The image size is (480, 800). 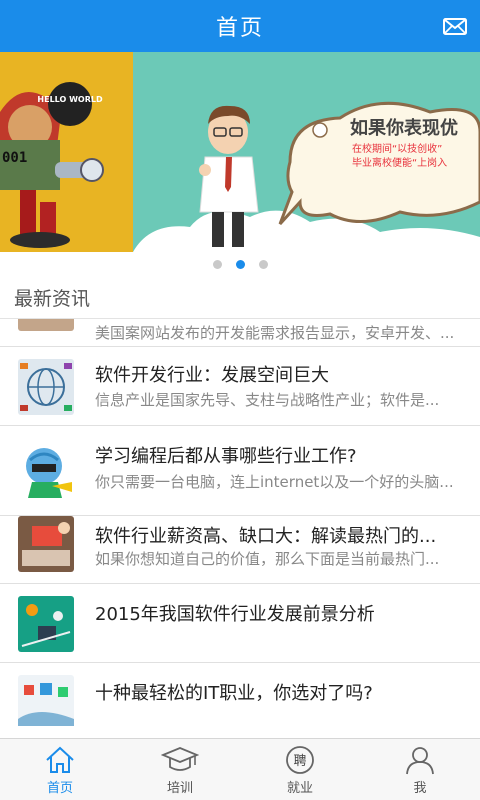 I want to click on svg-text: HELLO WORLD, so click(x=70, y=99).